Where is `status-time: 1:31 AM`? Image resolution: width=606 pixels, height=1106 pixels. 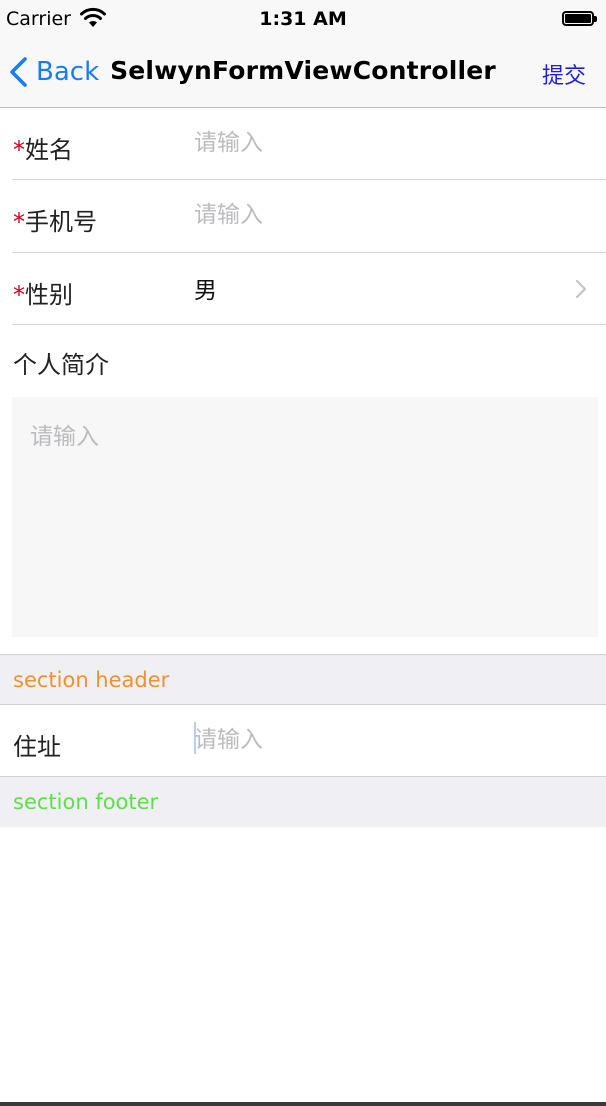
status-time: 1:31 AM is located at coordinates (303, 19).